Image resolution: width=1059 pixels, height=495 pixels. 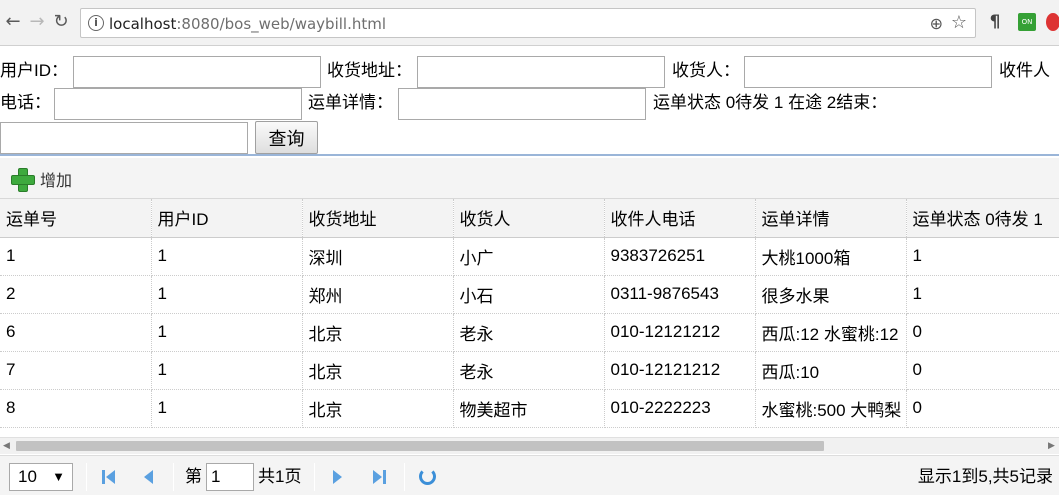 I want to click on add-button: 增加, so click(x=41, y=179).